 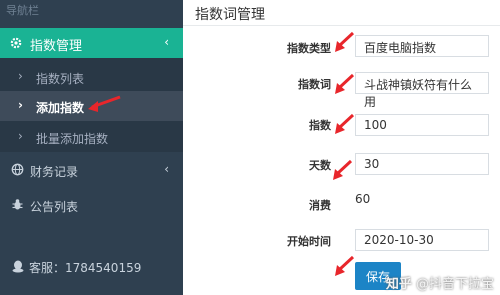 What do you see at coordinates (454, 284) in the screenshot?
I see `watermark-text: @抖音下拉宝` at bounding box center [454, 284].